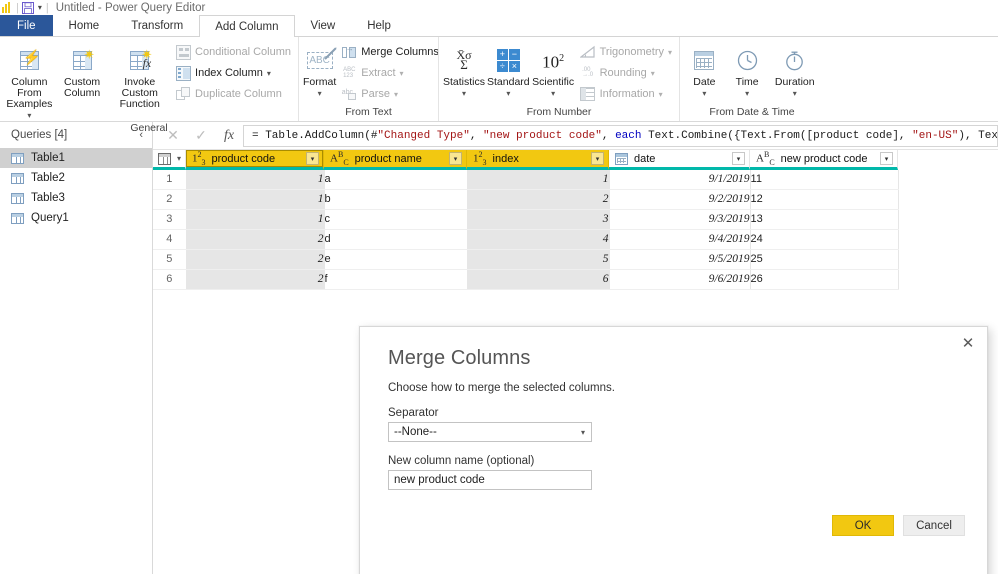  Describe the element at coordinates (680, 219) in the screenshot. I see `table-cell: 9/3/2019` at that location.